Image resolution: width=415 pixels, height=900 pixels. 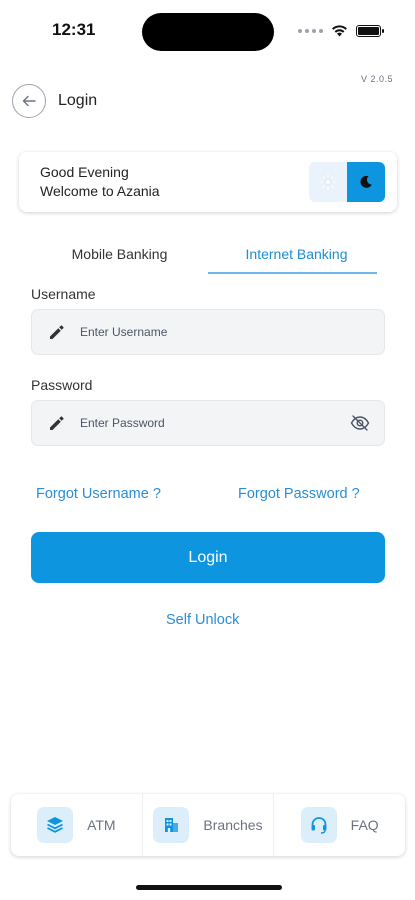 I want to click on moon-icon, so click(x=366, y=181).